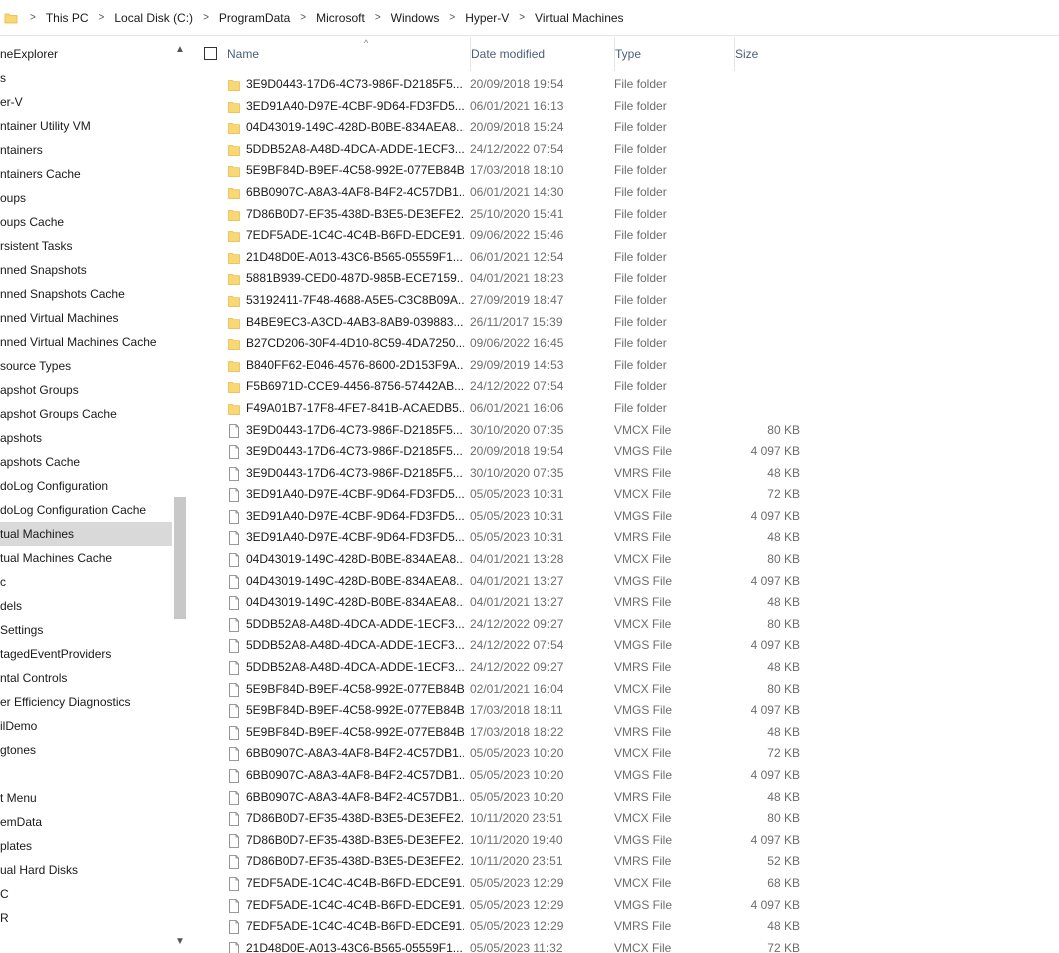 Image resolution: width=1059 pixels, height=953 pixels. I want to click on breadcrumb-item: Microsoft, so click(340, 18).